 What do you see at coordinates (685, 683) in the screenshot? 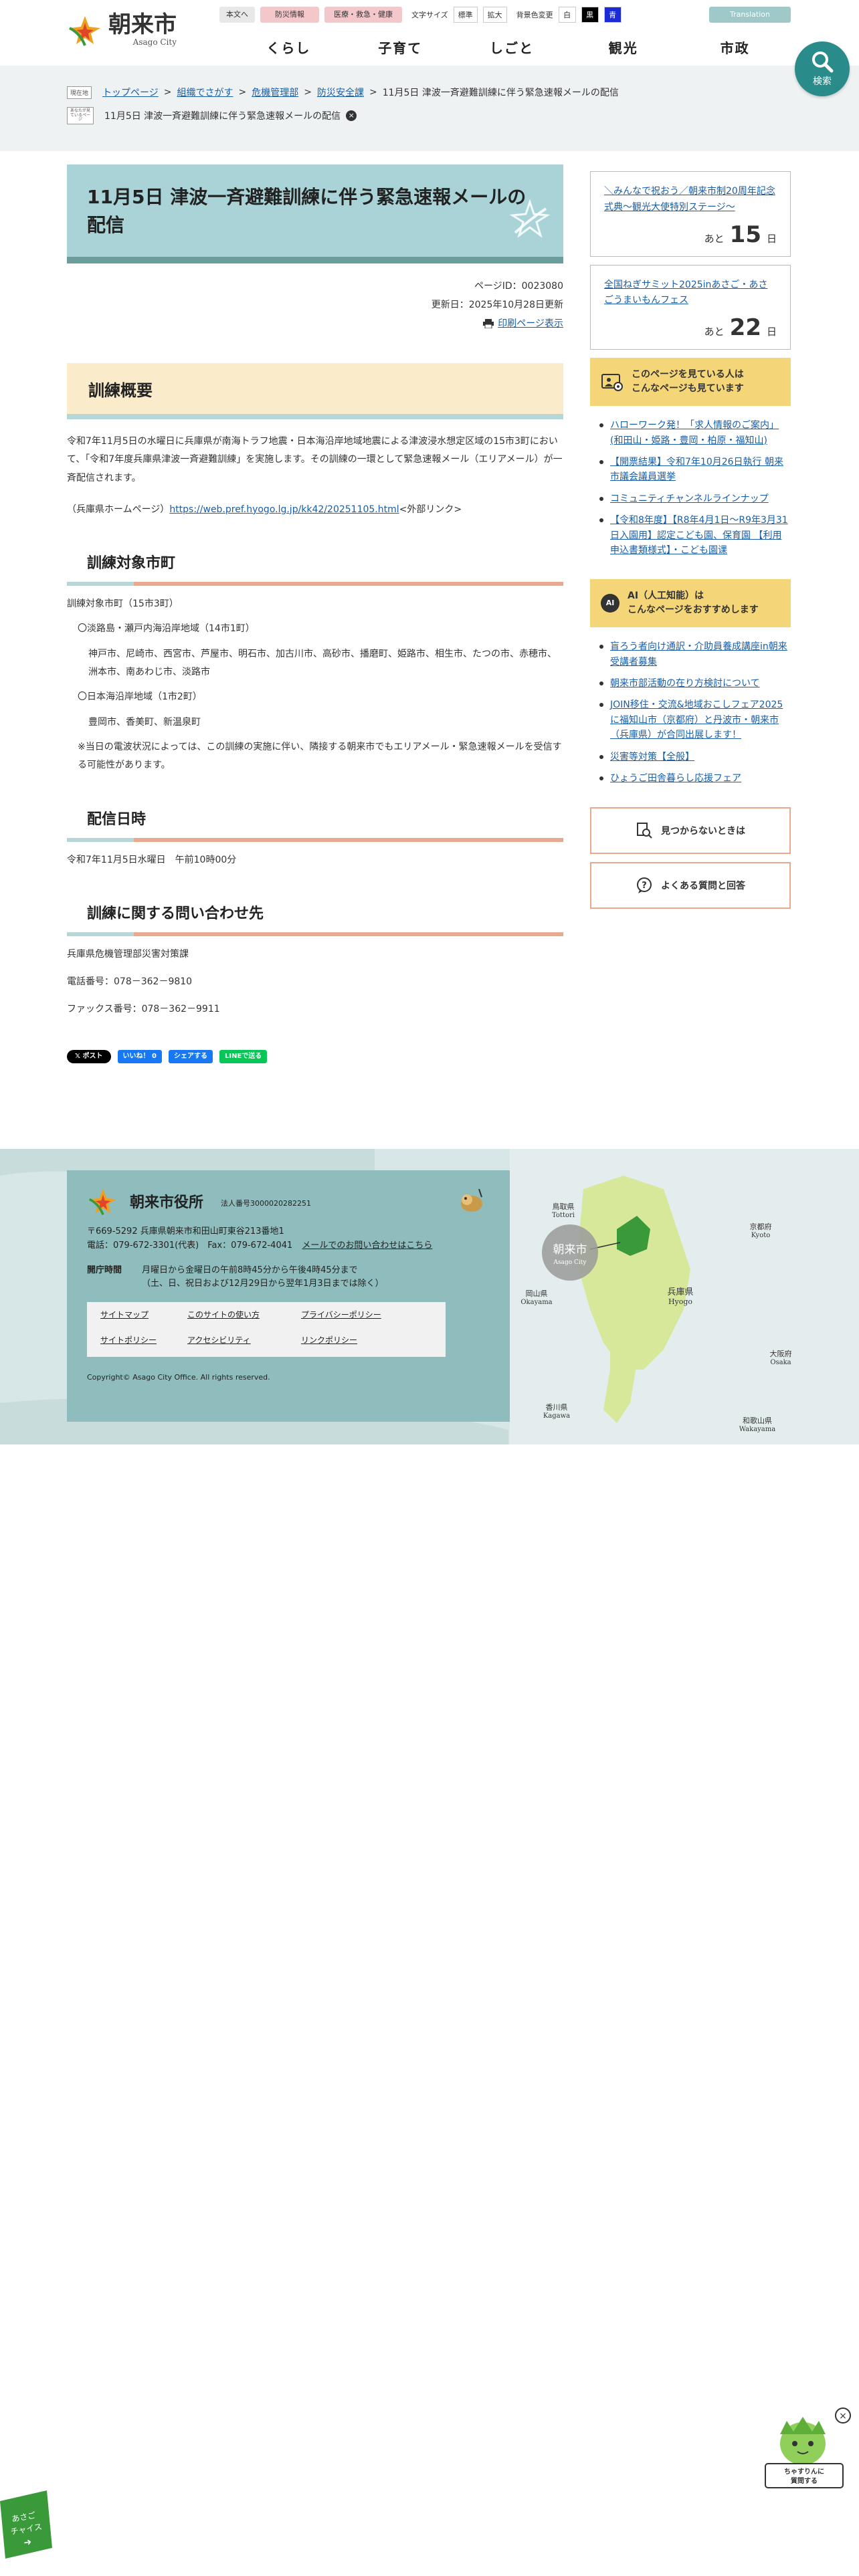
I see `ai-recommend-link: 朝来市部活動の在り方検討について` at bounding box center [685, 683].